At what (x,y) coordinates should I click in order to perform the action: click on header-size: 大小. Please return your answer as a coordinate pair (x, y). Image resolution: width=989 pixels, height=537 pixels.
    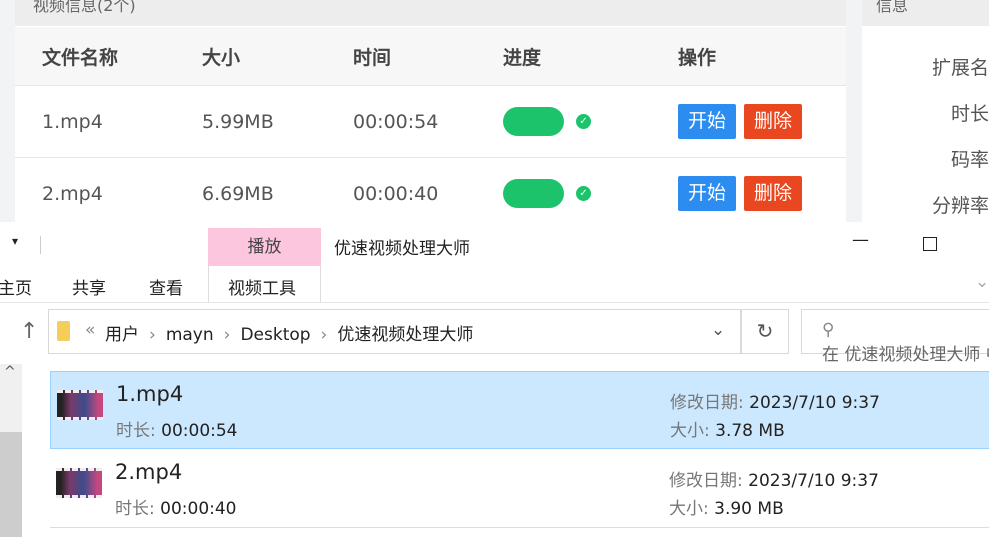
    Looking at the image, I should click on (221, 57).